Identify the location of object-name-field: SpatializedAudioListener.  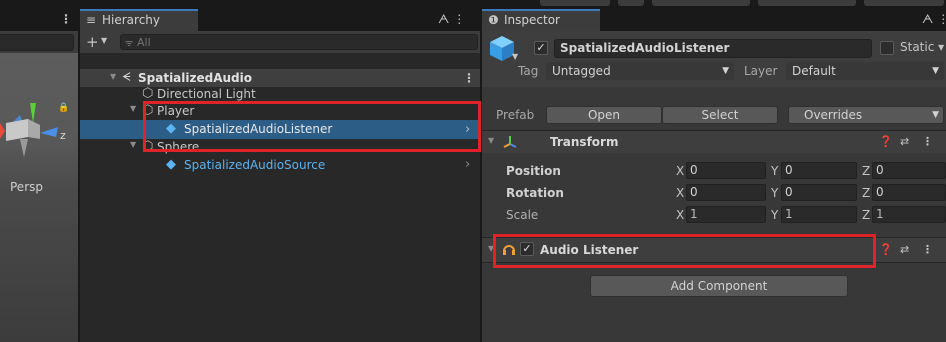
(713, 48).